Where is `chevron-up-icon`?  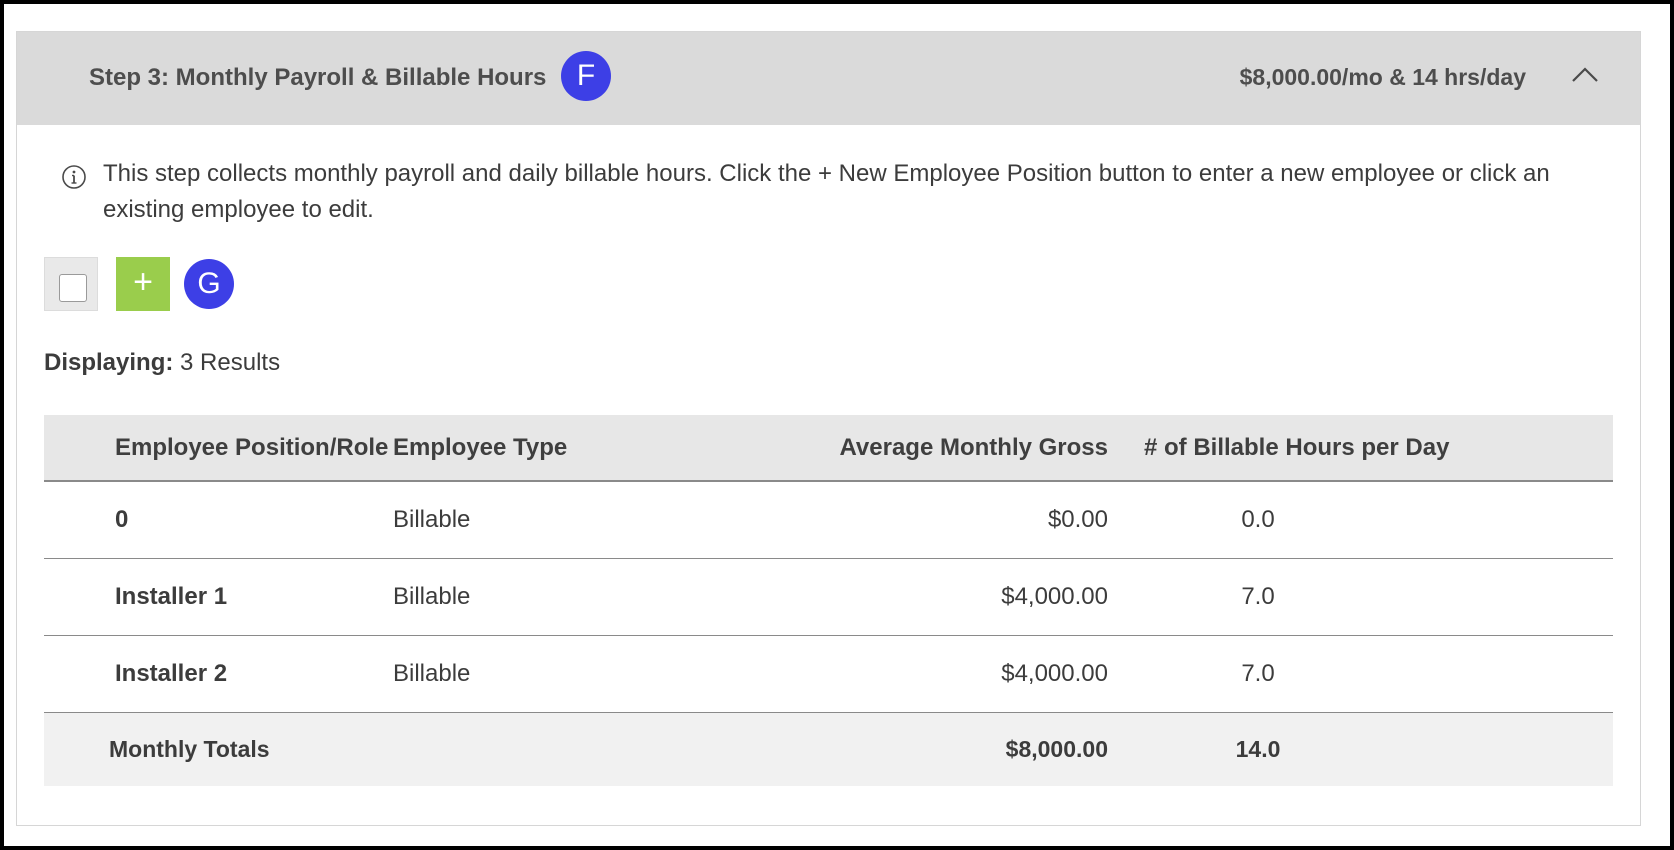
chevron-up-icon is located at coordinates (1585, 74).